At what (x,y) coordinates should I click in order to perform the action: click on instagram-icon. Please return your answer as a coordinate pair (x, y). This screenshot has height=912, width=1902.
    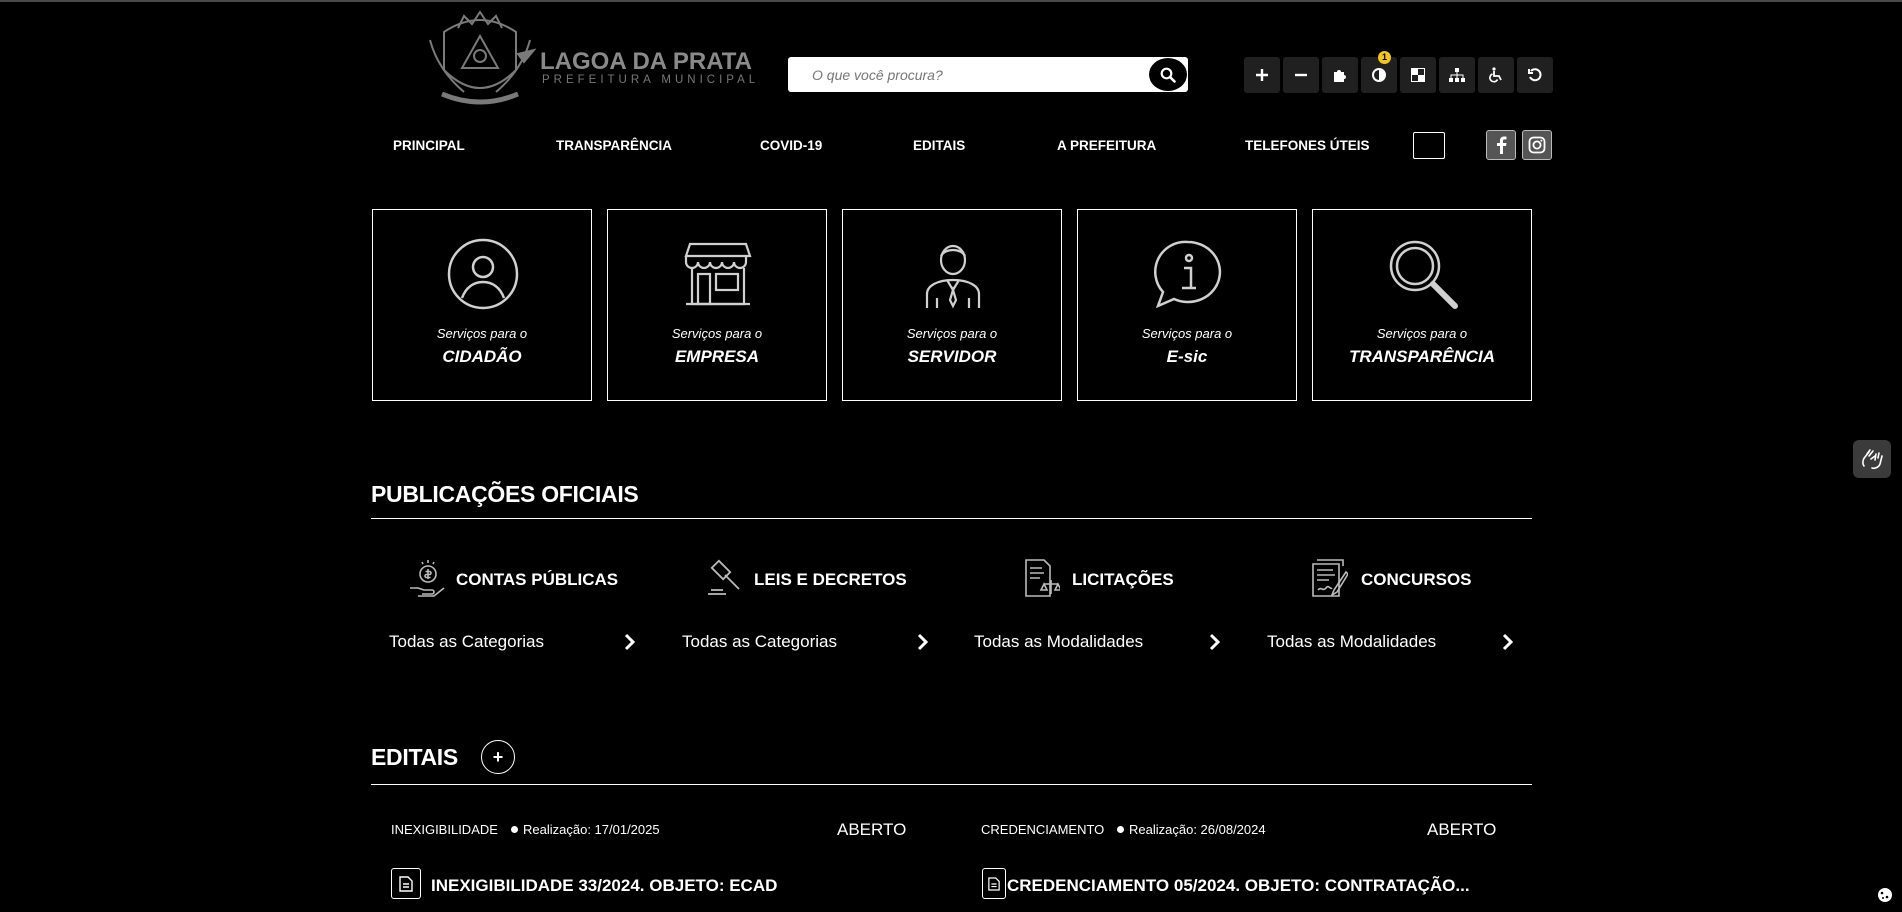
    Looking at the image, I should click on (1537, 145).